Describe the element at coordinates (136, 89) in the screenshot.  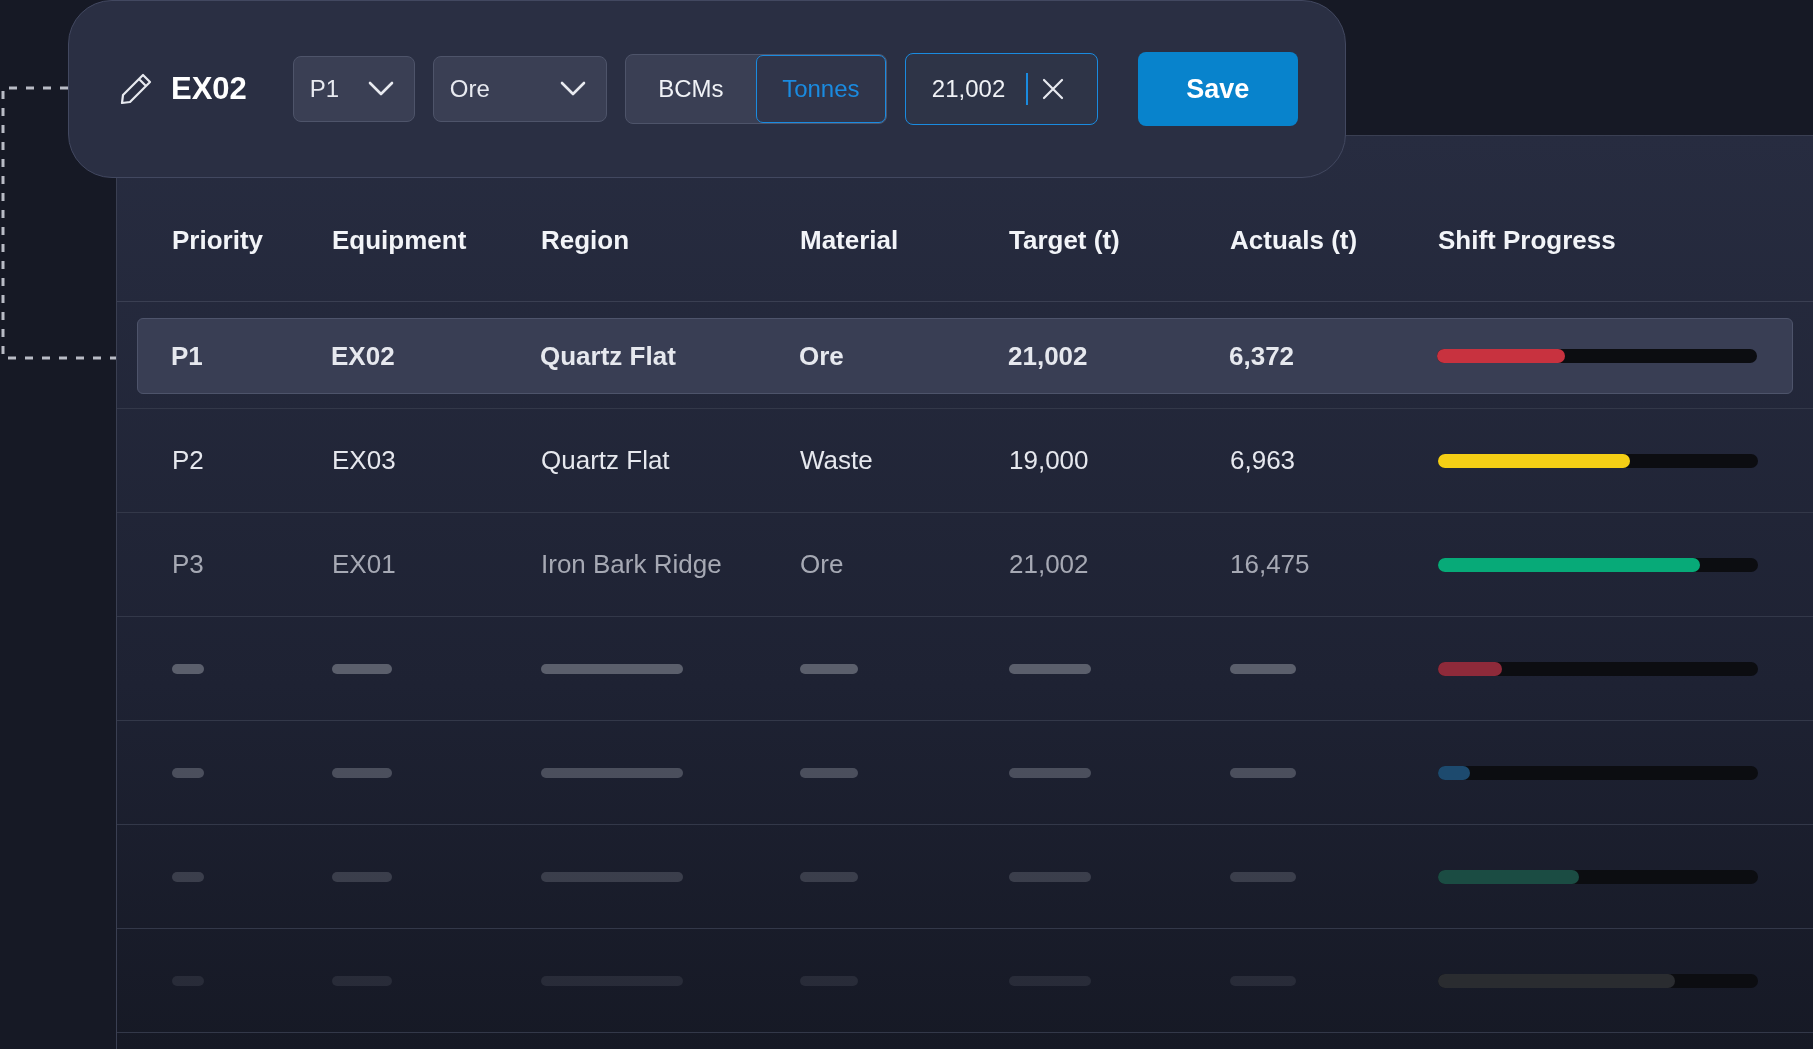
I see `pencil-icon` at that location.